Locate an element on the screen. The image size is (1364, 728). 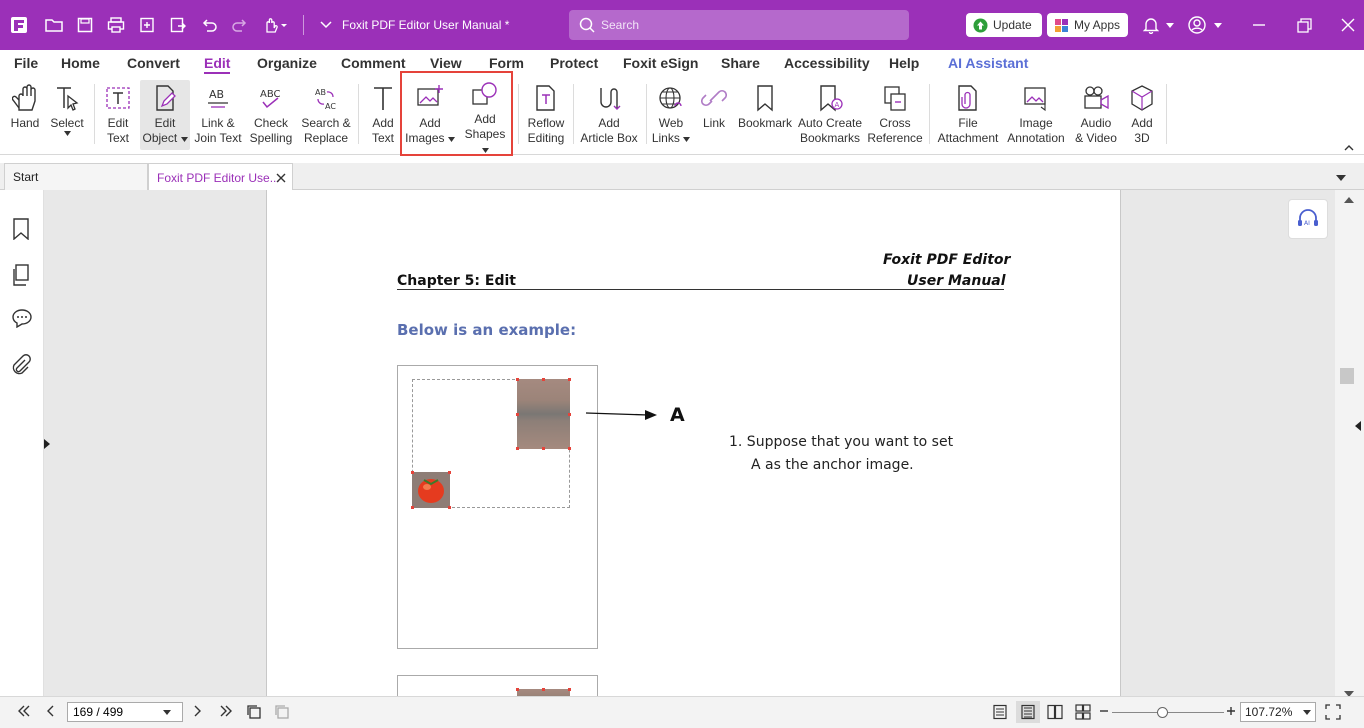
collapse-right-panel-icon is located at coordinates (1358, 427).